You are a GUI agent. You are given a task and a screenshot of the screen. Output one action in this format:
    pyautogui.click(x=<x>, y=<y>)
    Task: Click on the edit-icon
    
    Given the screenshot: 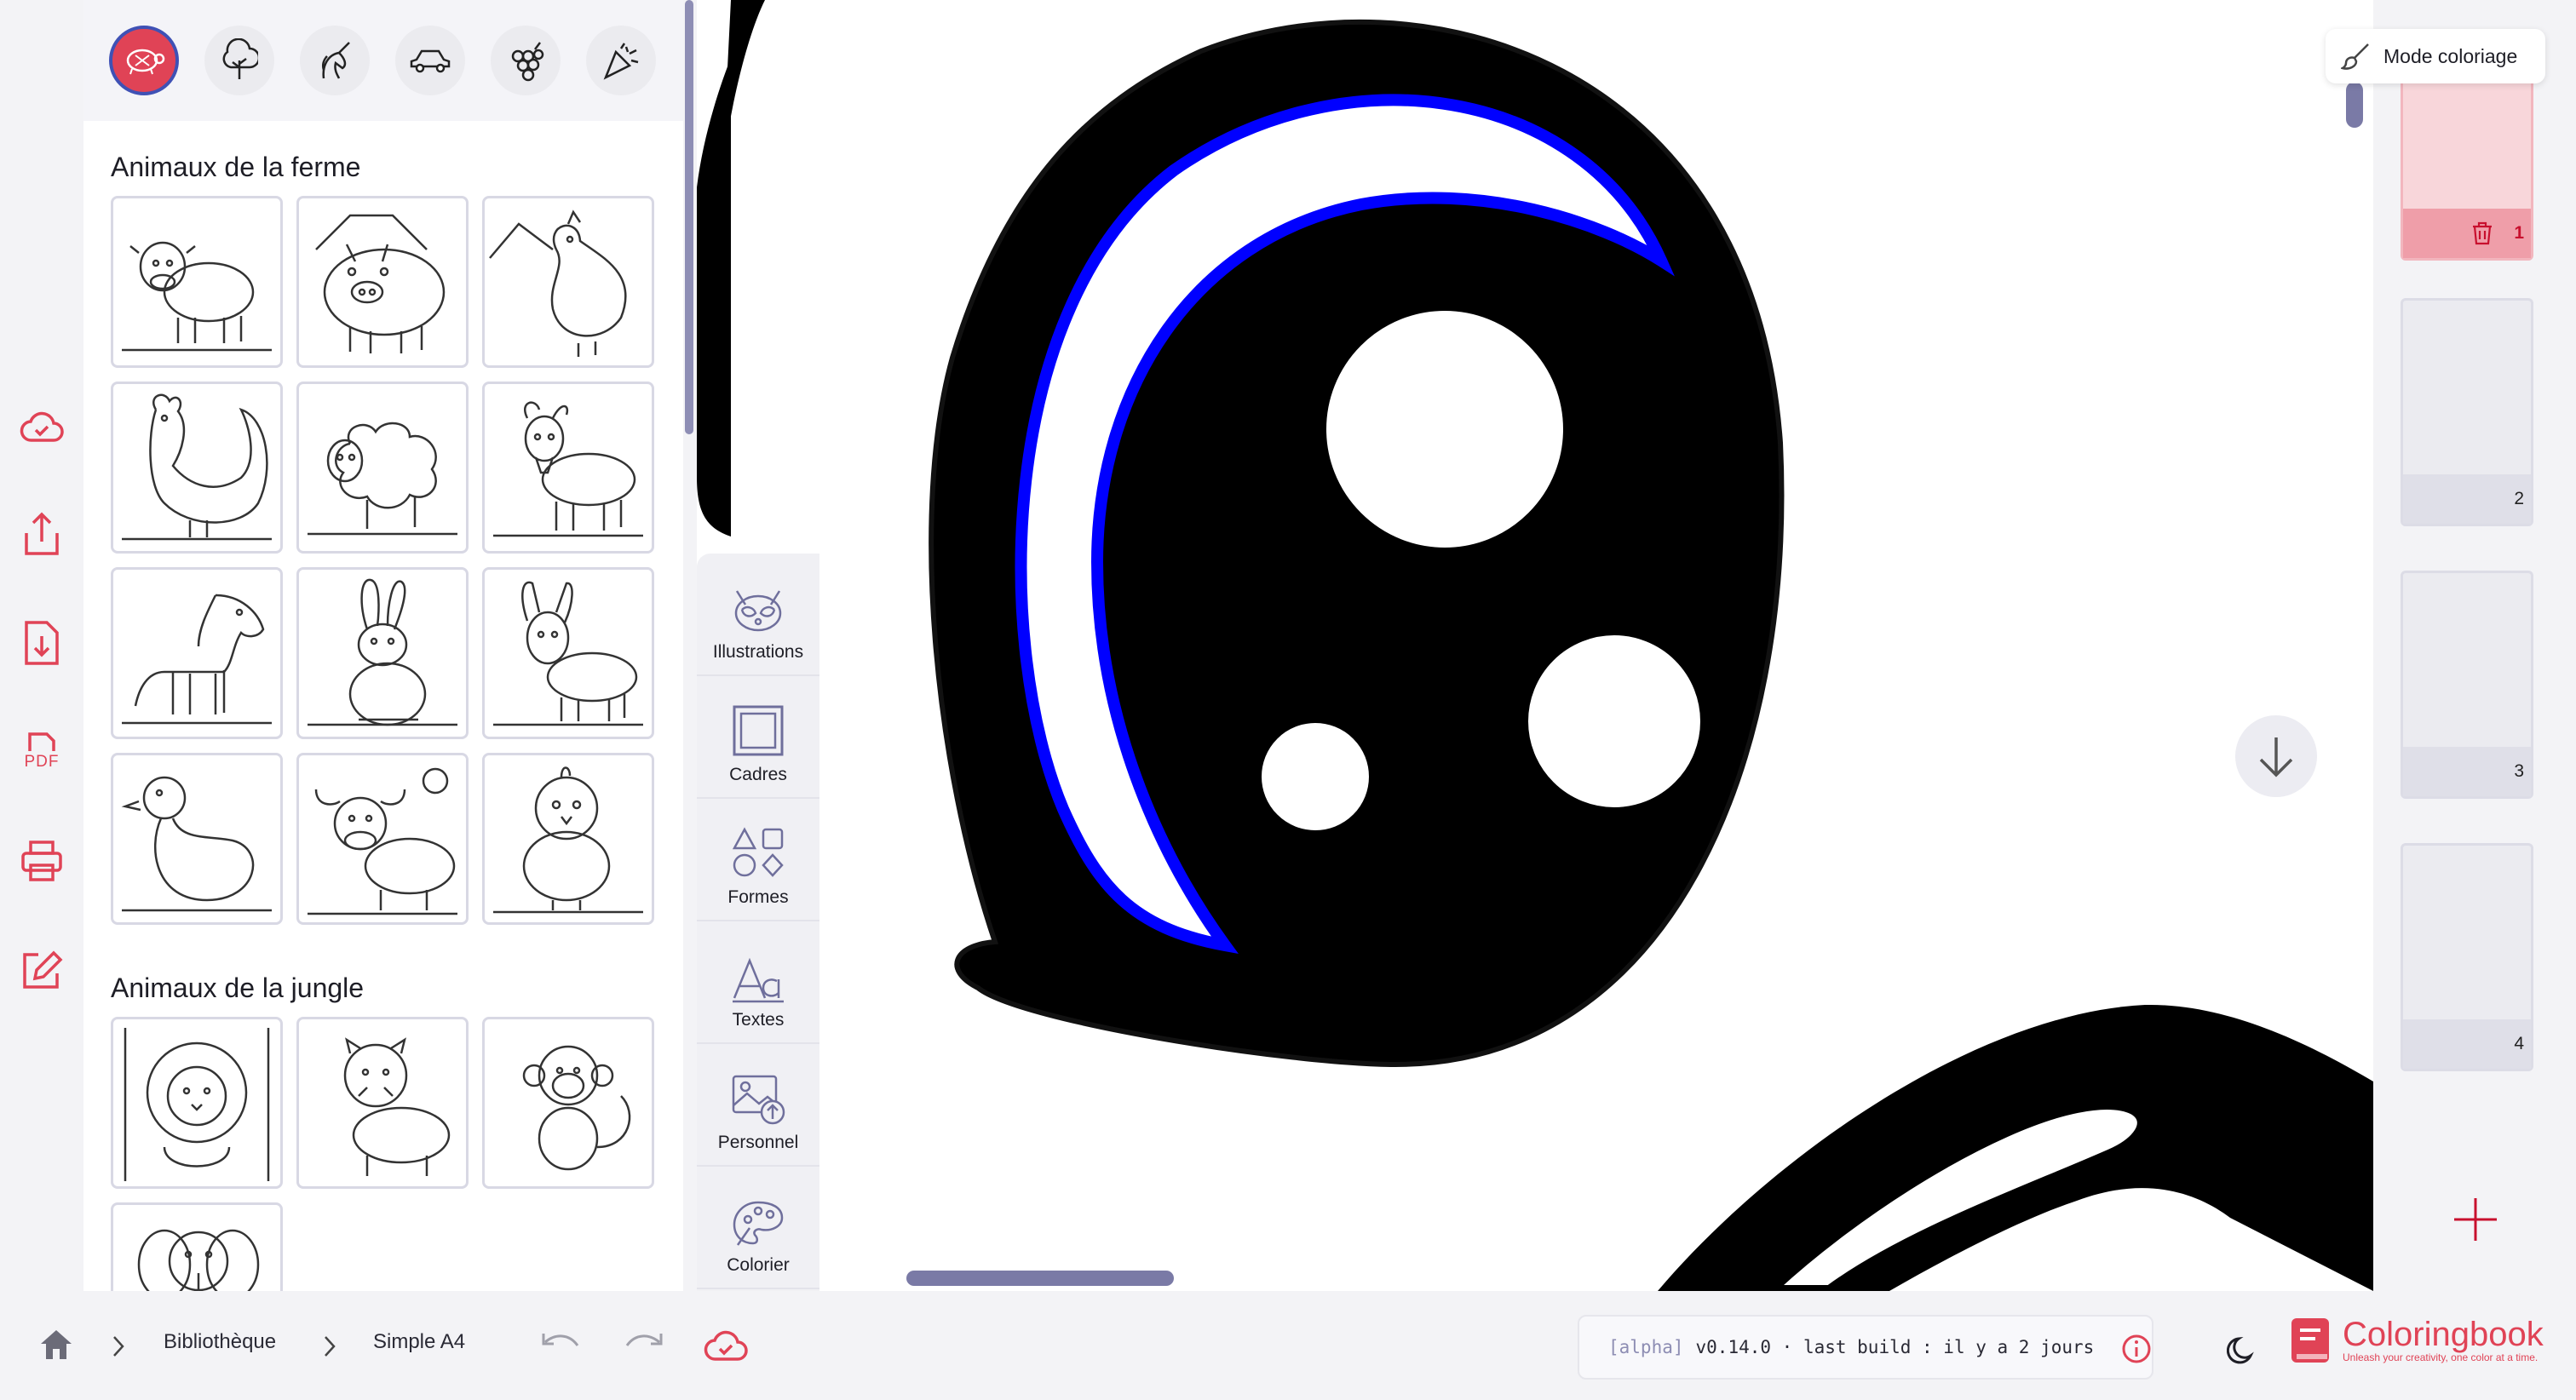 What is the action you would take?
    pyautogui.click(x=43, y=969)
    